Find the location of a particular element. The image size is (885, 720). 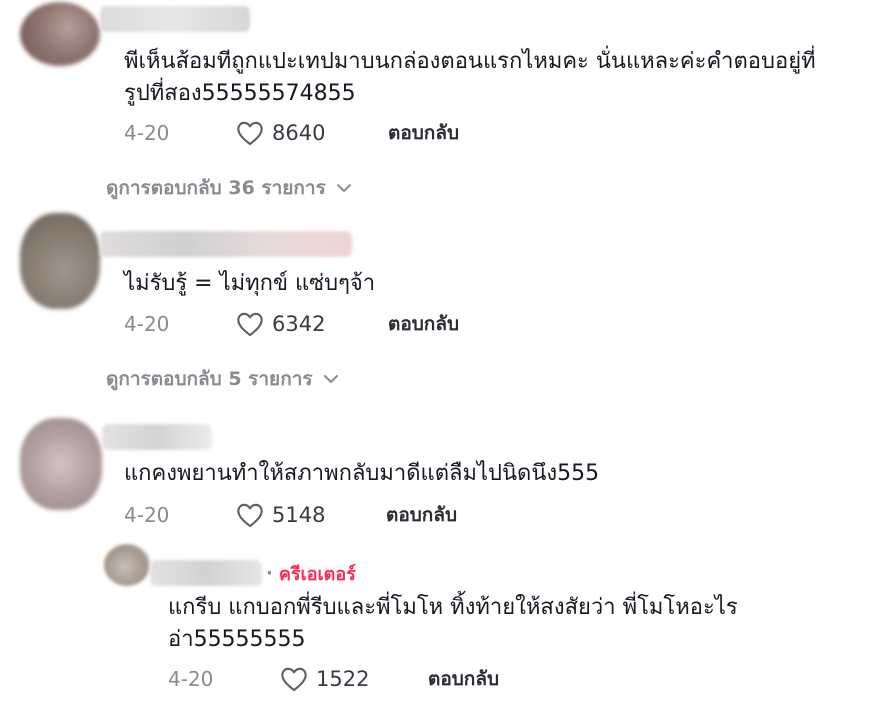

view-replies-button: ดูการตอบกลับ 5 รายการ is located at coordinates (222, 379).